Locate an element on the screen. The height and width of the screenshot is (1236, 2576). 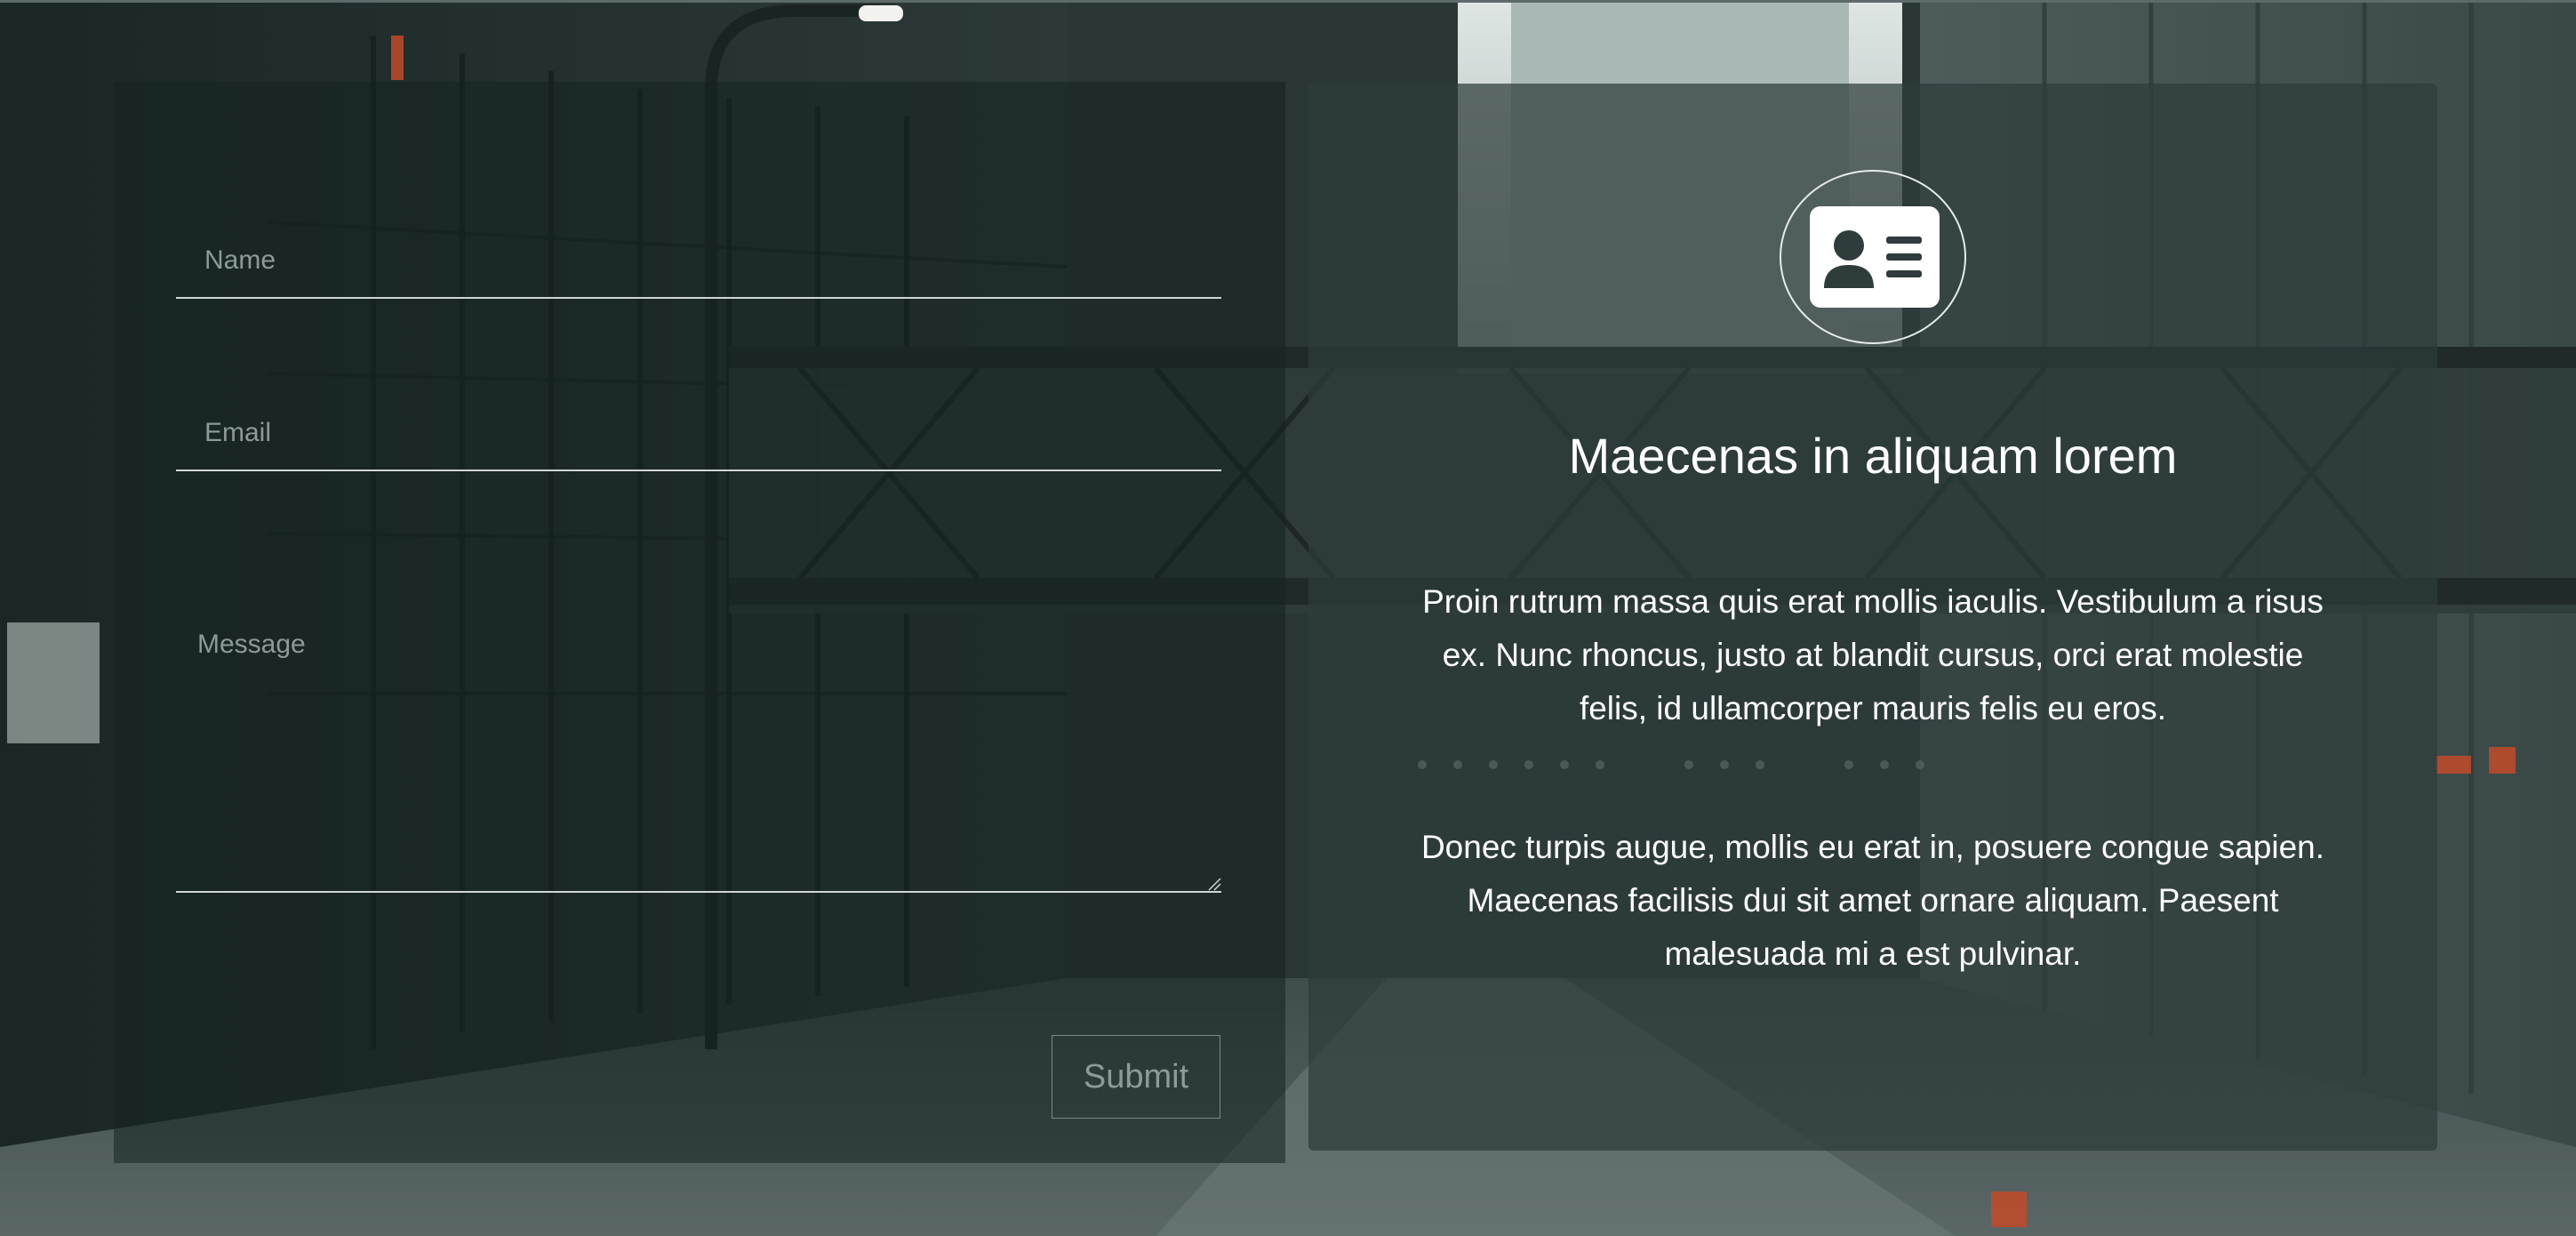
id-card-icon is located at coordinates (1875, 257).